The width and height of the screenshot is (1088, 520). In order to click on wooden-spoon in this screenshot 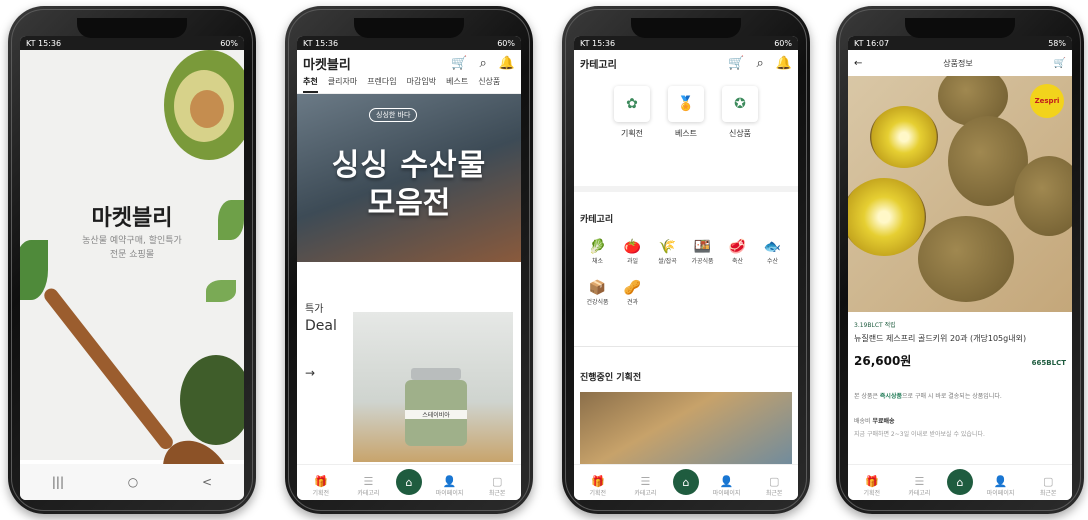, I will do `click(142, 392)`.